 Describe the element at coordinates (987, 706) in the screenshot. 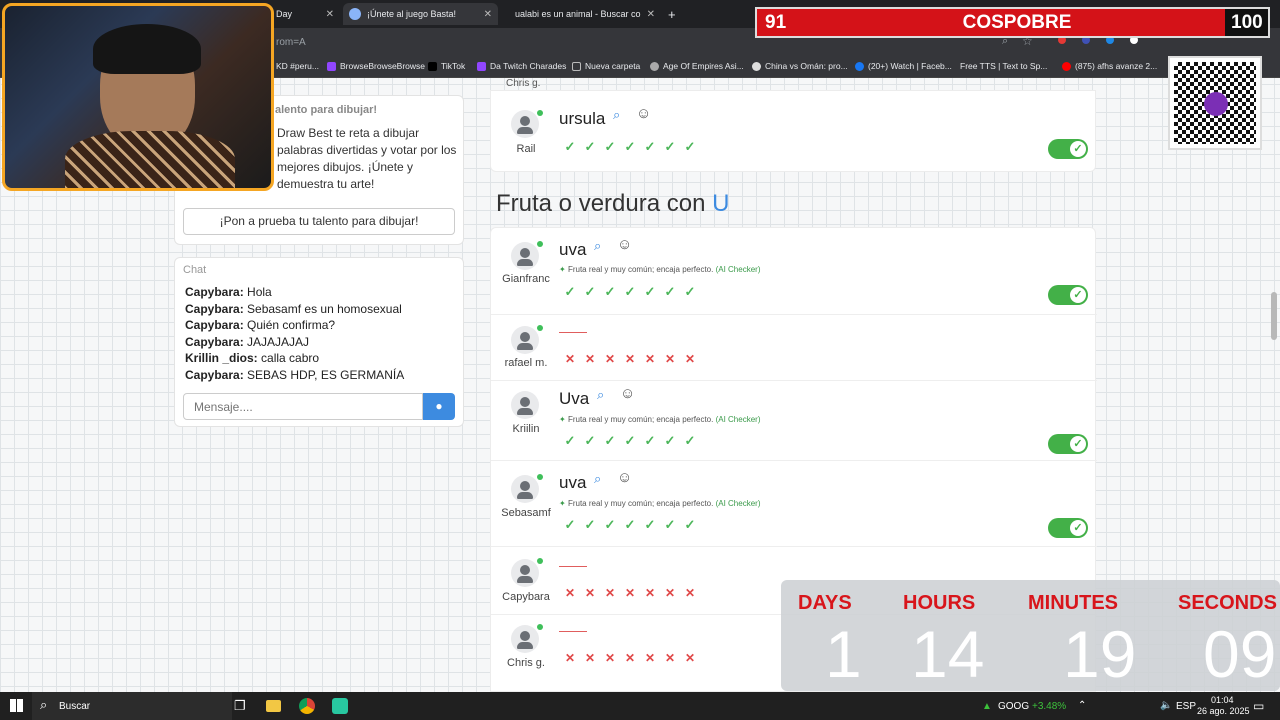

I see `stock-up-icon: ▲` at that location.